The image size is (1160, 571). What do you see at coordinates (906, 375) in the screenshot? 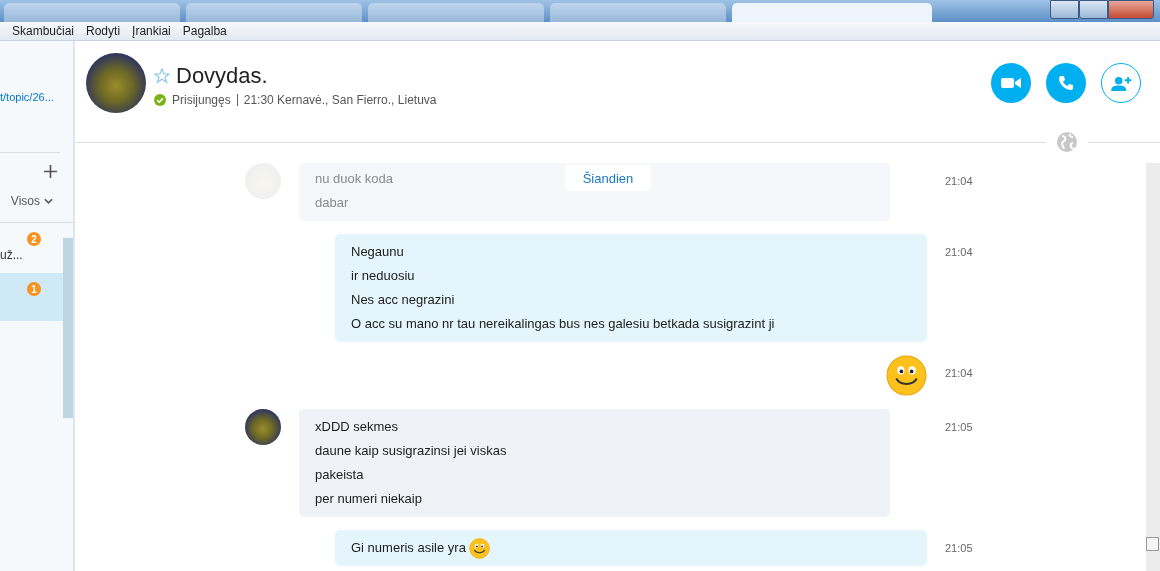
I see `smiley-emoticon` at bounding box center [906, 375].